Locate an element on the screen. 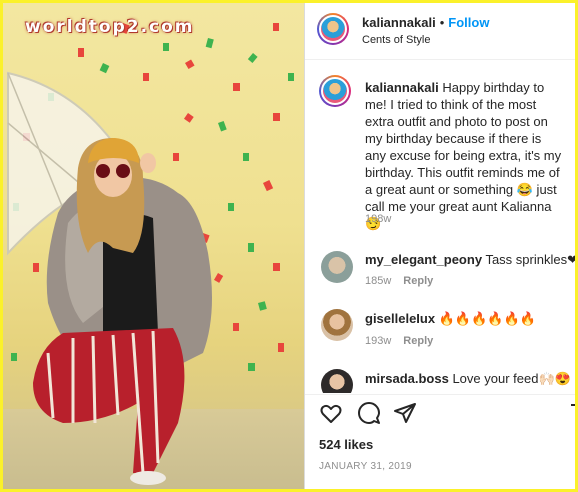 The image size is (578, 492). striped-pants is located at coordinates (109, 401).